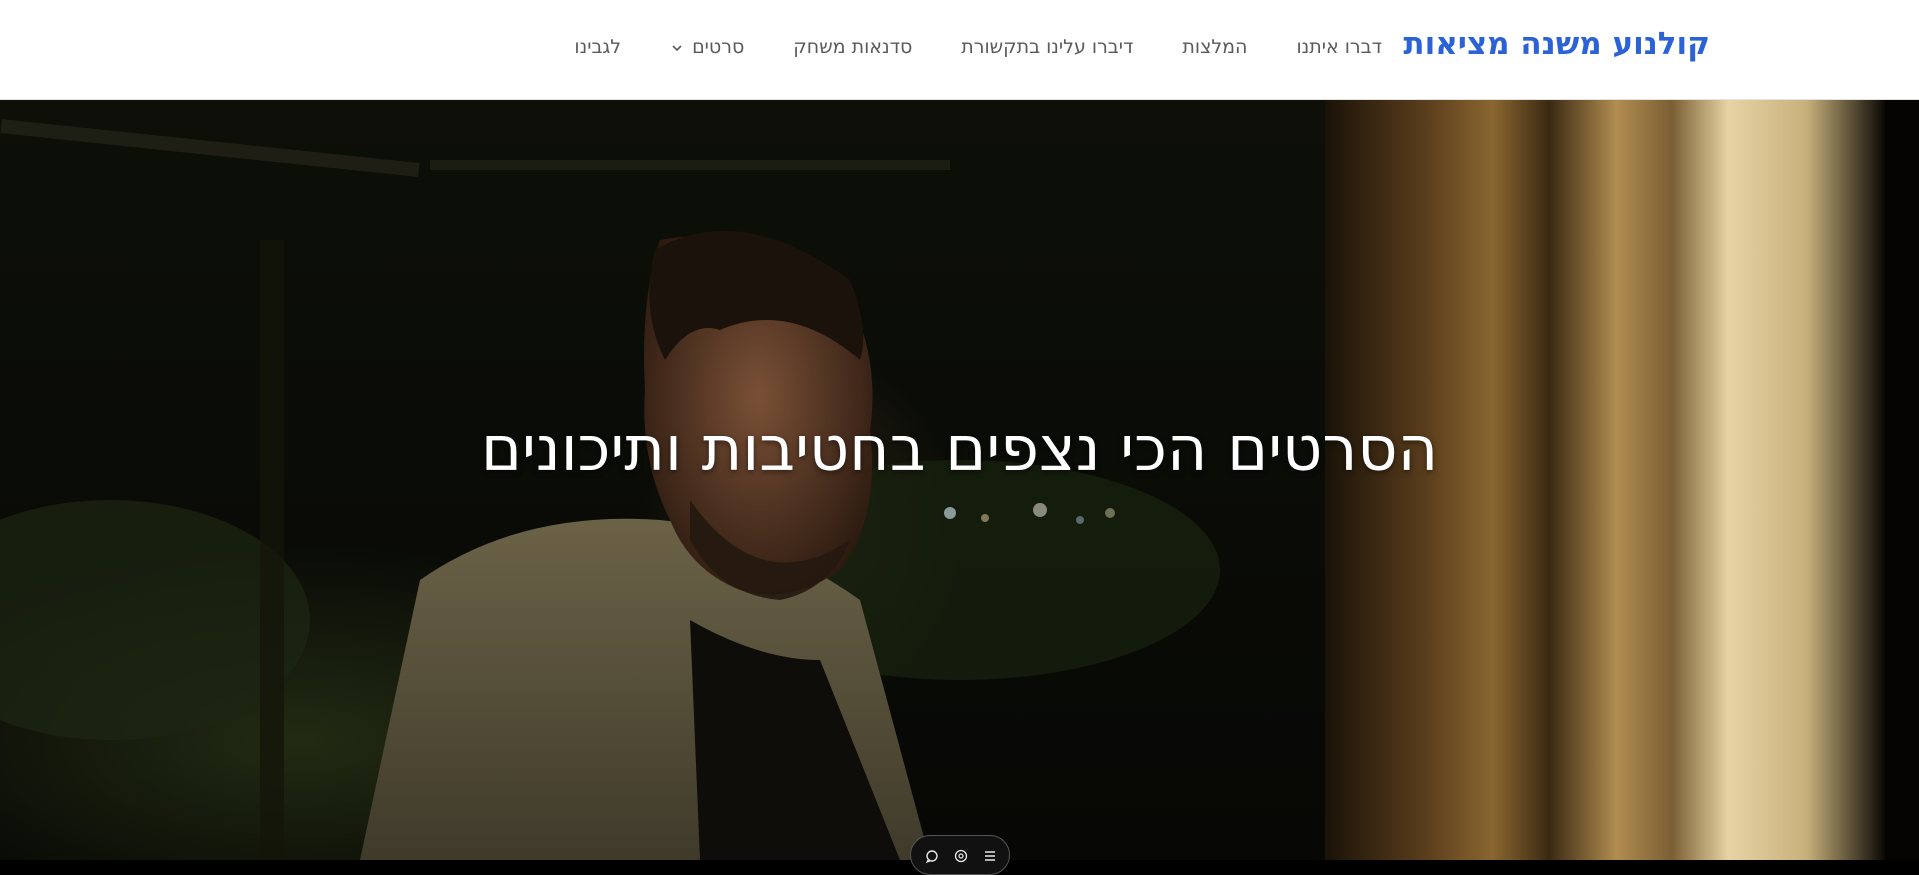 The width and height of the screenshot is (1919, 875). I want to click on nav-item-press: דיברו עלינו בתקשורת, so click(1047, 47).